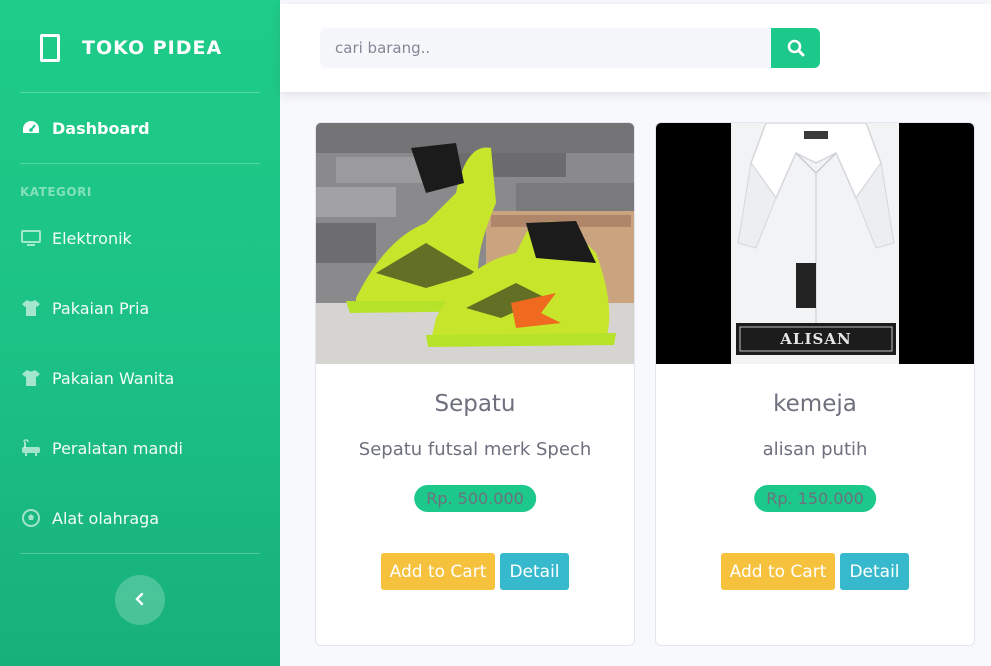 The height and width of the screenshot is (666, 991). I want to click on sidebar-toggle-button, so click(140, 600).